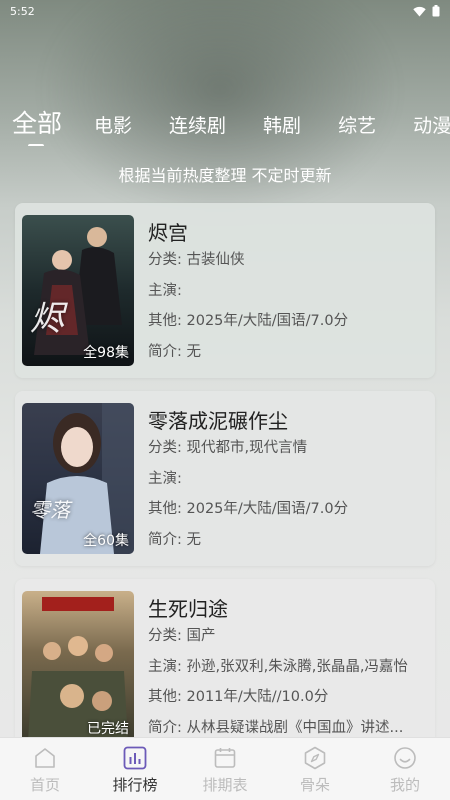  I want to click on compass-icon, so click(315, 758).